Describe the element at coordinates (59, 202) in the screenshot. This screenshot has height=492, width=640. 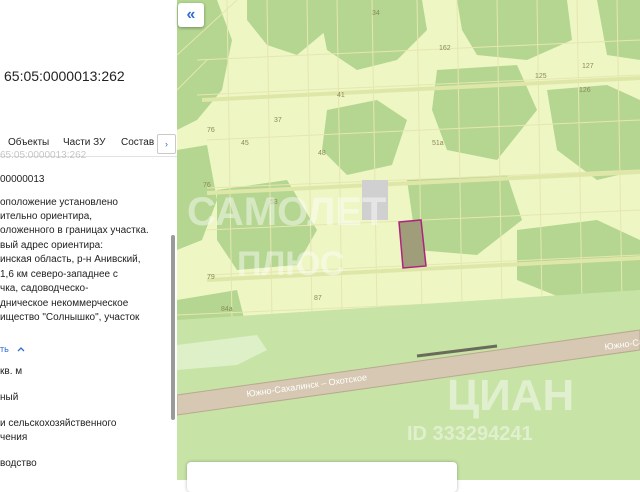
I see `description-line: оположение установлено` at that location.